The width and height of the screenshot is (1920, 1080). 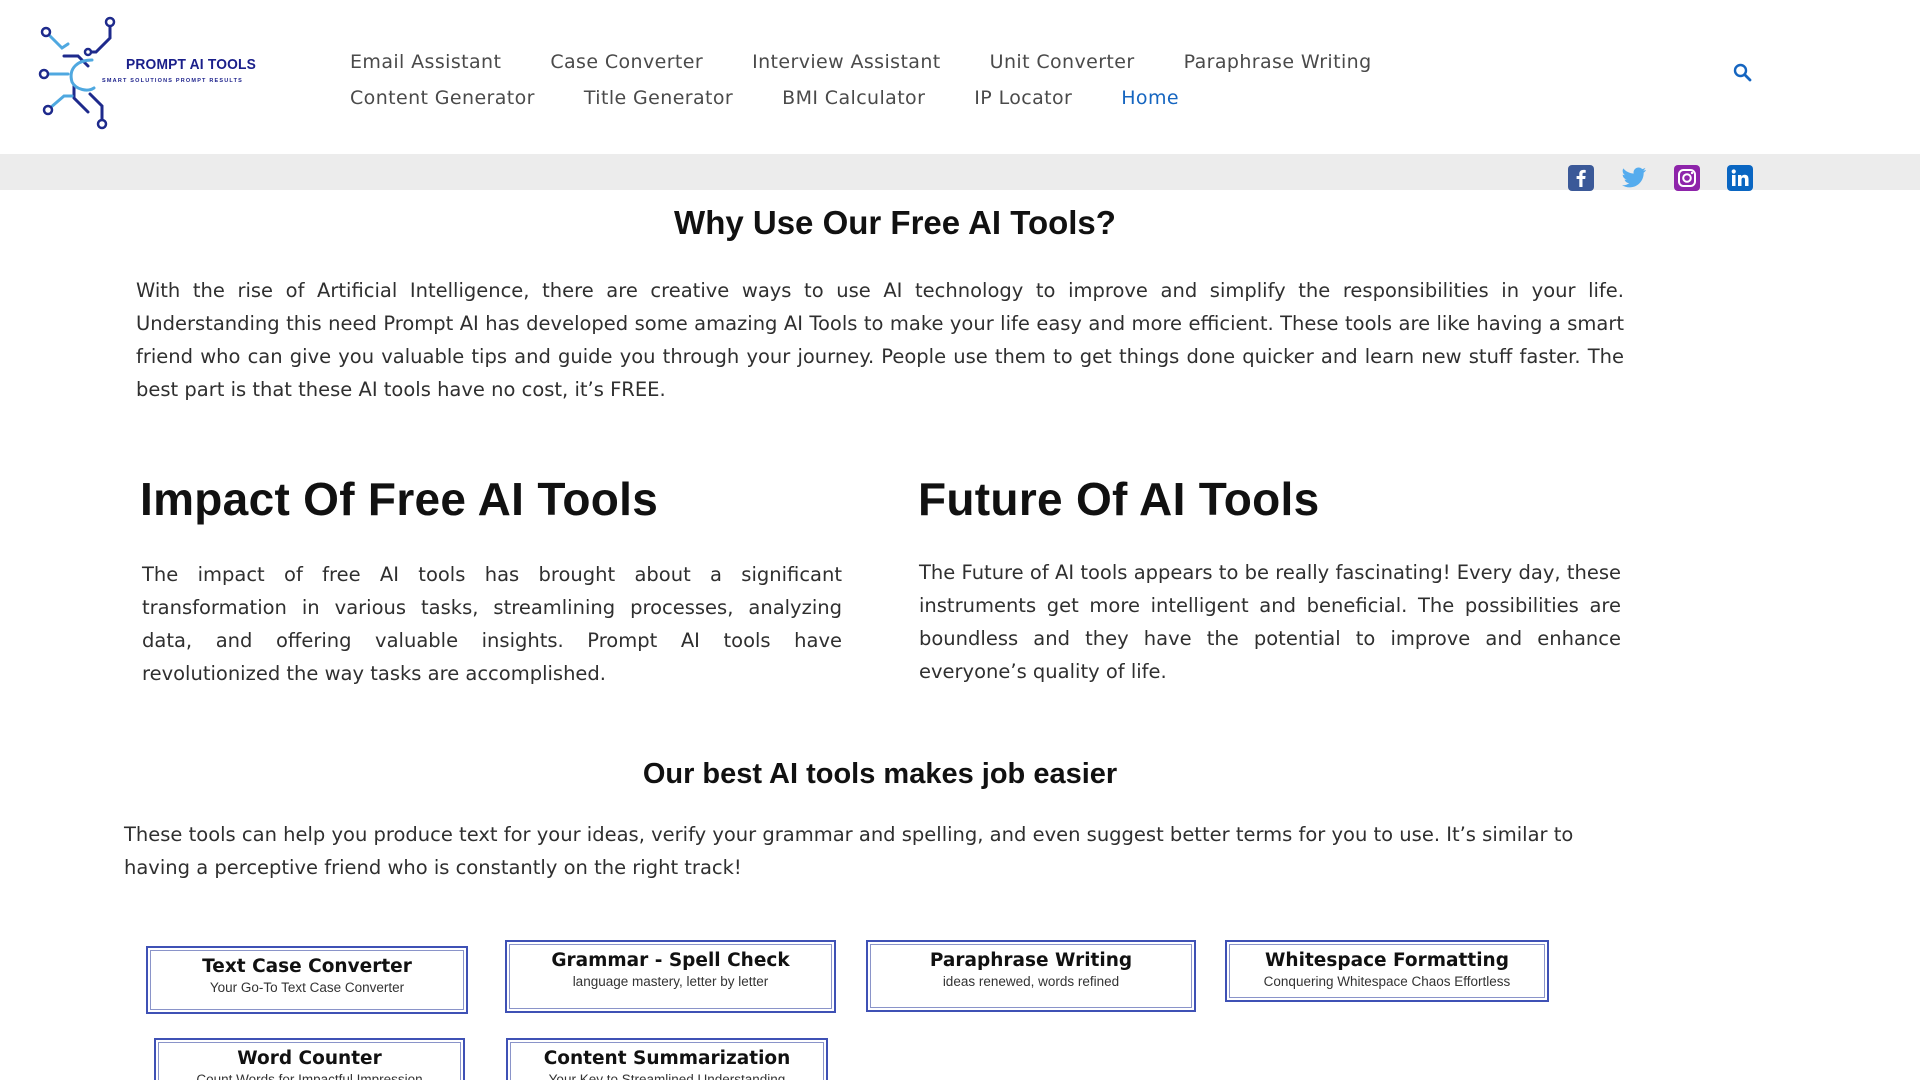 What do you see at coordinates (307, 987) in the screenshot?
I see `card-subtitle: Your Go-To Text Case Converter` at bounding box center [307, 987].